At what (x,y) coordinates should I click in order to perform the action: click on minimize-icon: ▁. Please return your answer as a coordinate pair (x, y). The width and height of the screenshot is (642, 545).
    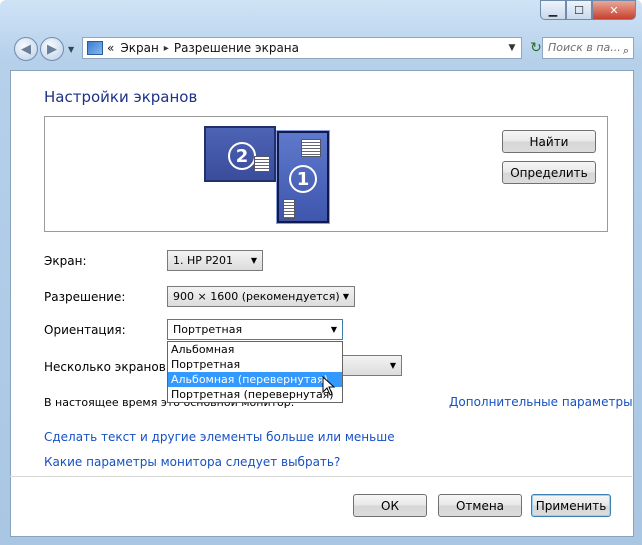
    Looking at the image, I should click on (553, 10).